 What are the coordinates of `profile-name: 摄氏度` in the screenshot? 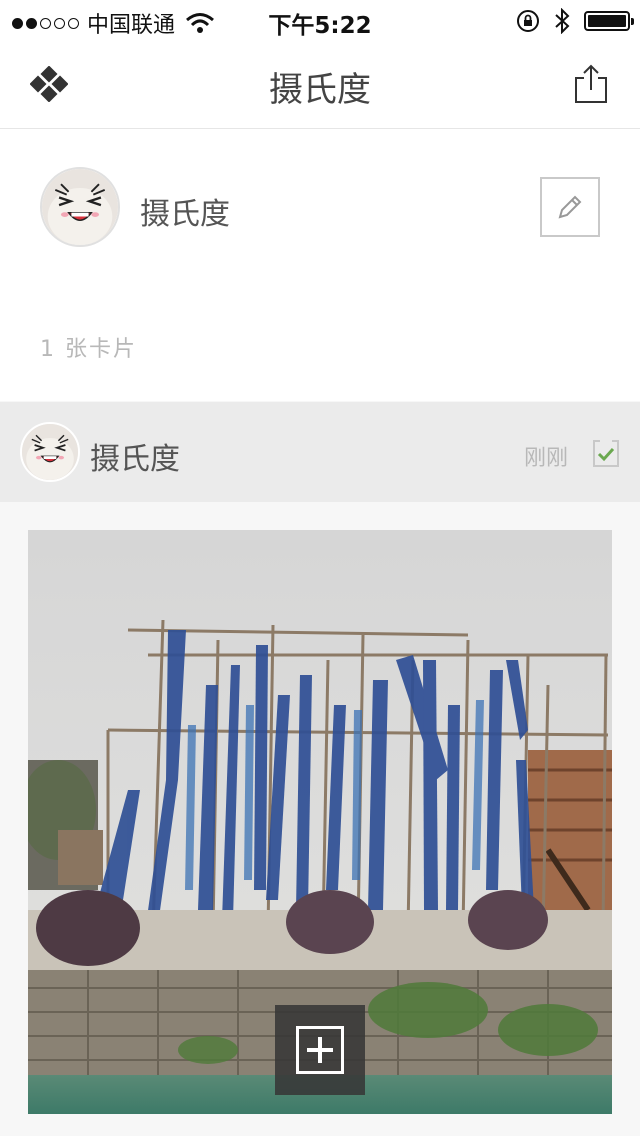 It's located at (185, 214).